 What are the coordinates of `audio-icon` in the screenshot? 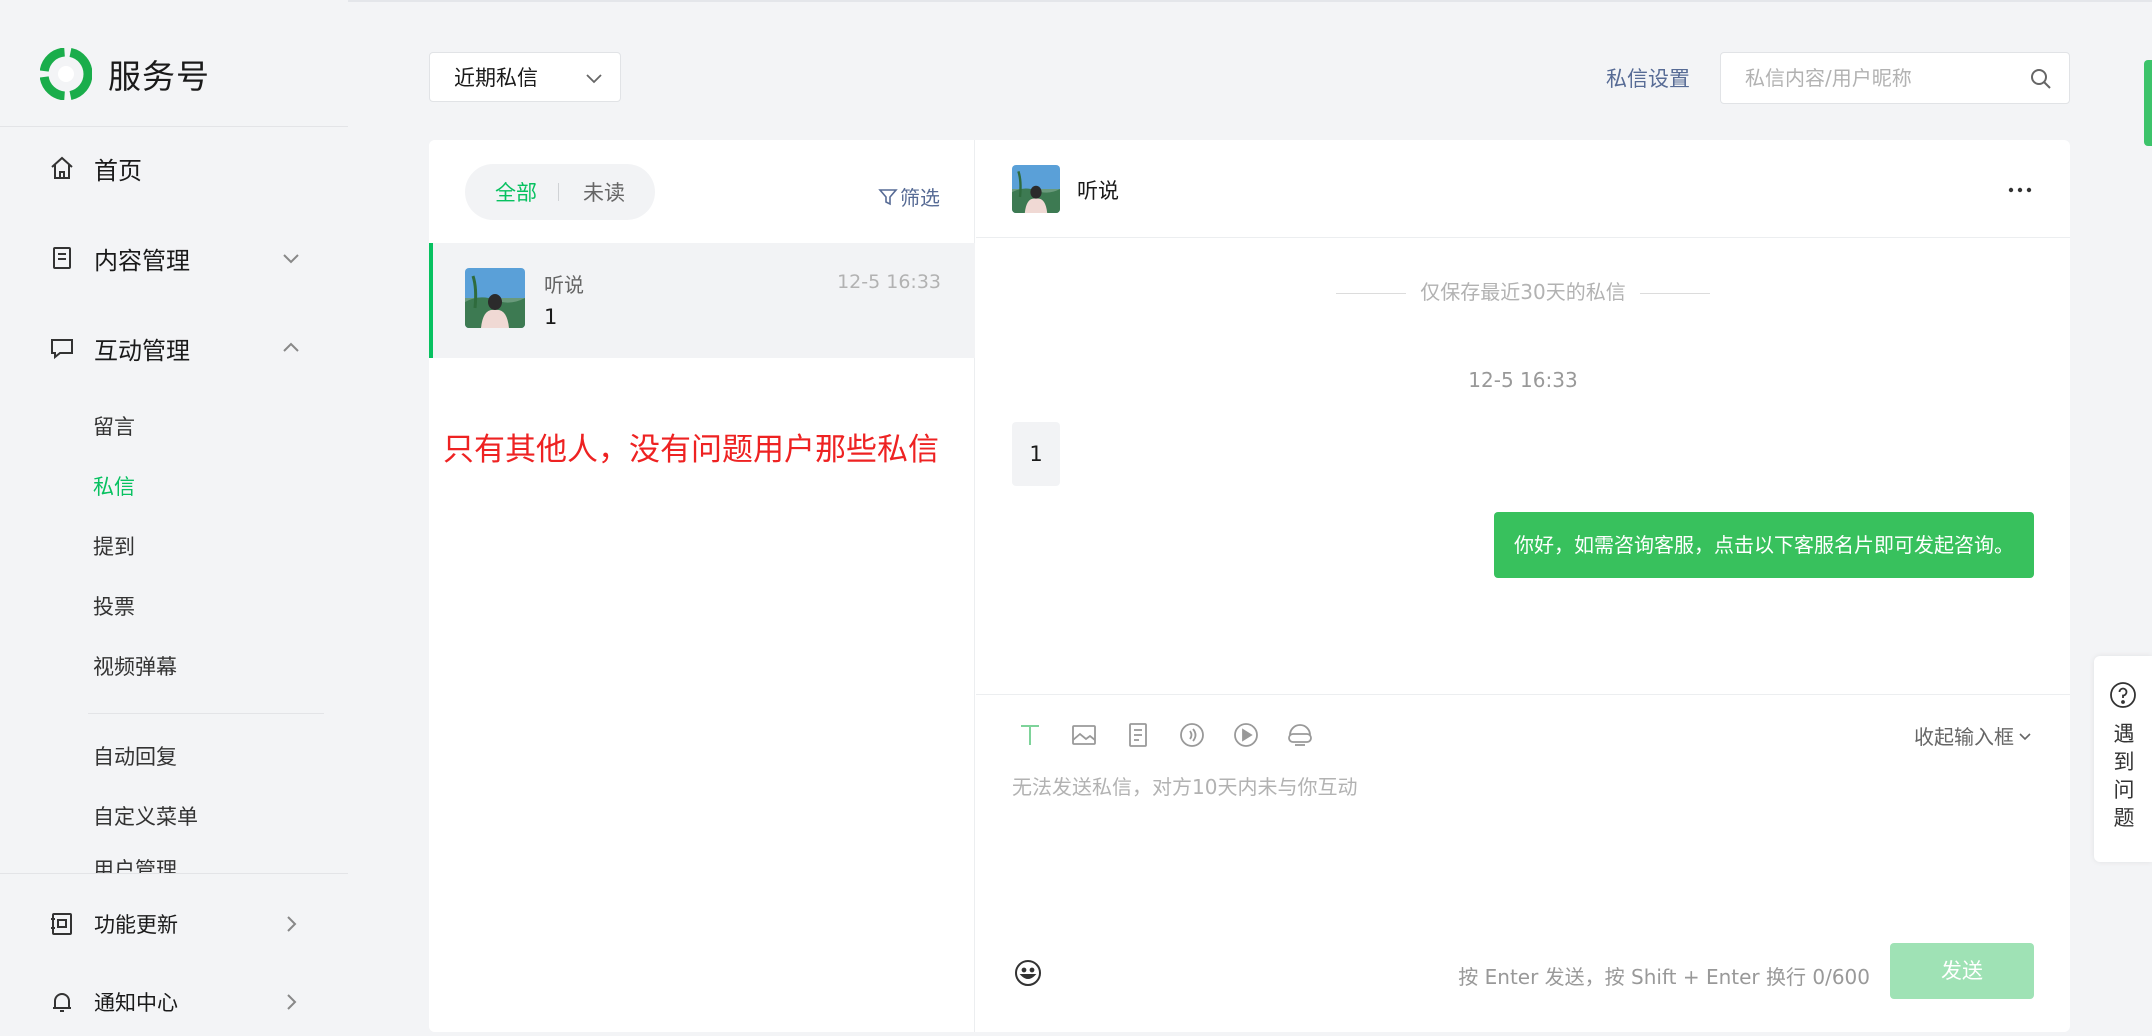 It's located at (1192, 735).